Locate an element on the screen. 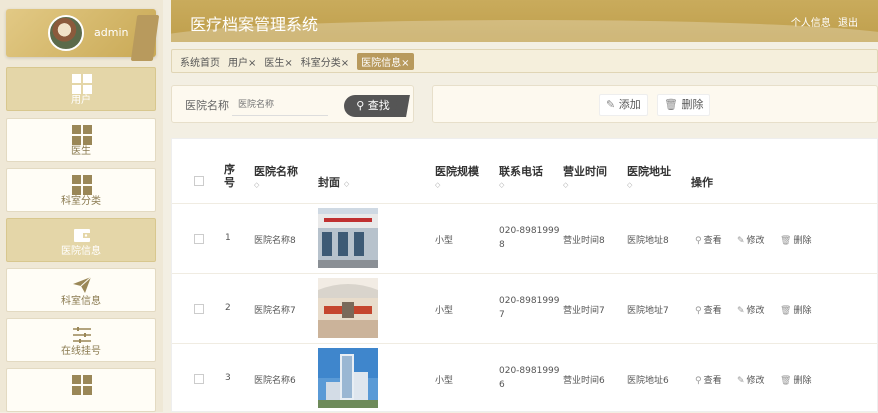  tab-home: 系统首页 is located at coordinates (200, 61).